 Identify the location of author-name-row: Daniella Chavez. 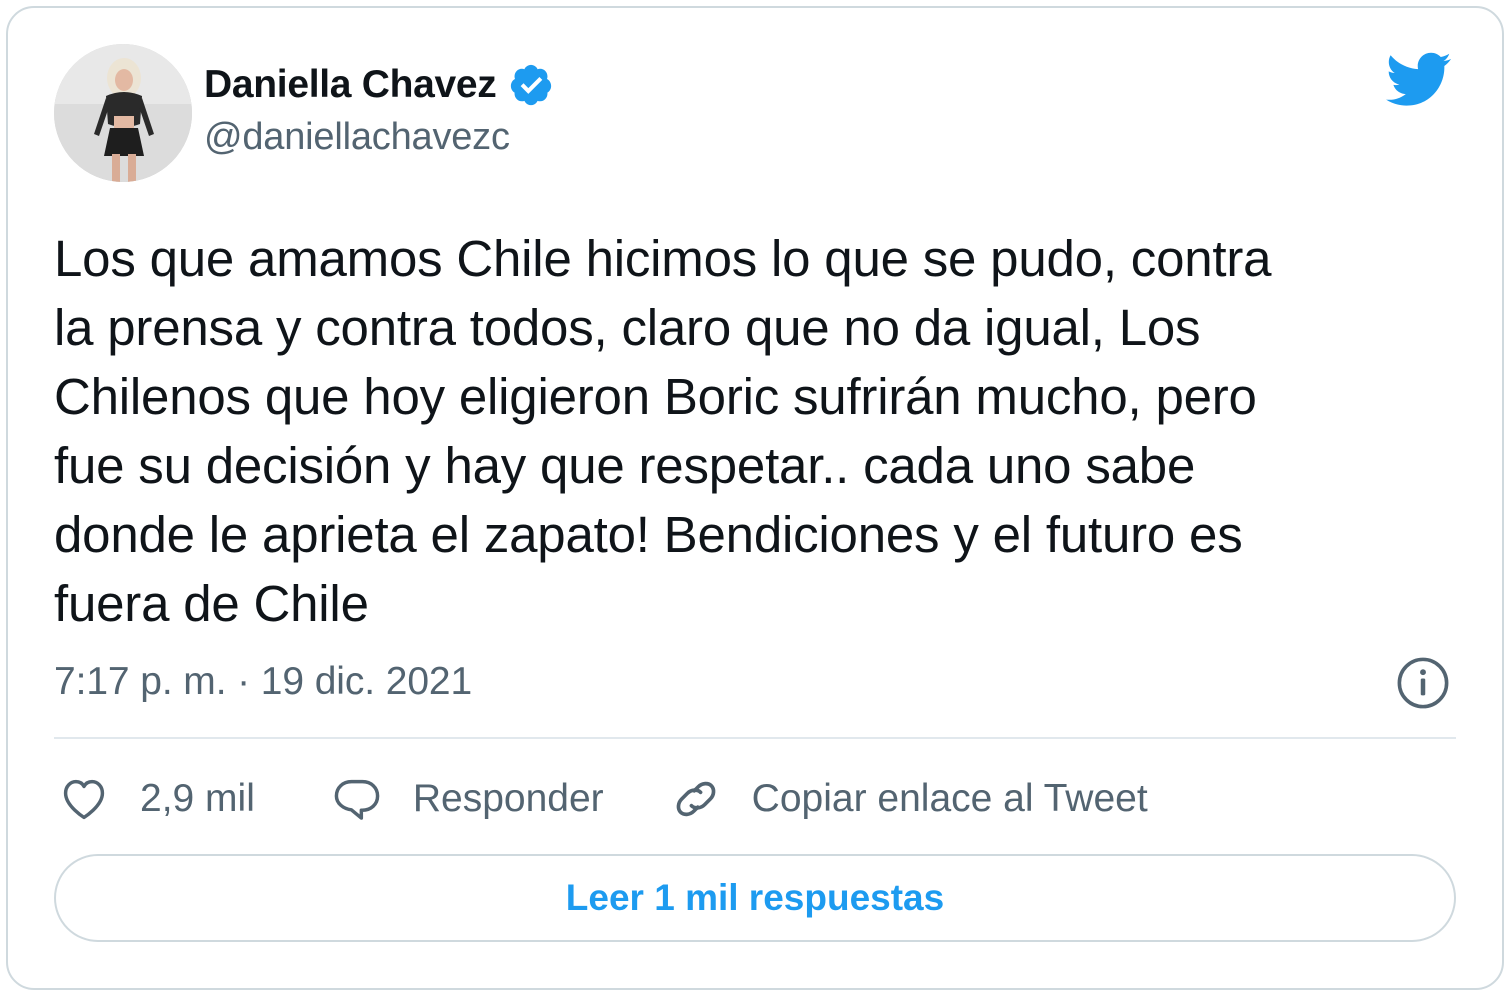
(379, 85).